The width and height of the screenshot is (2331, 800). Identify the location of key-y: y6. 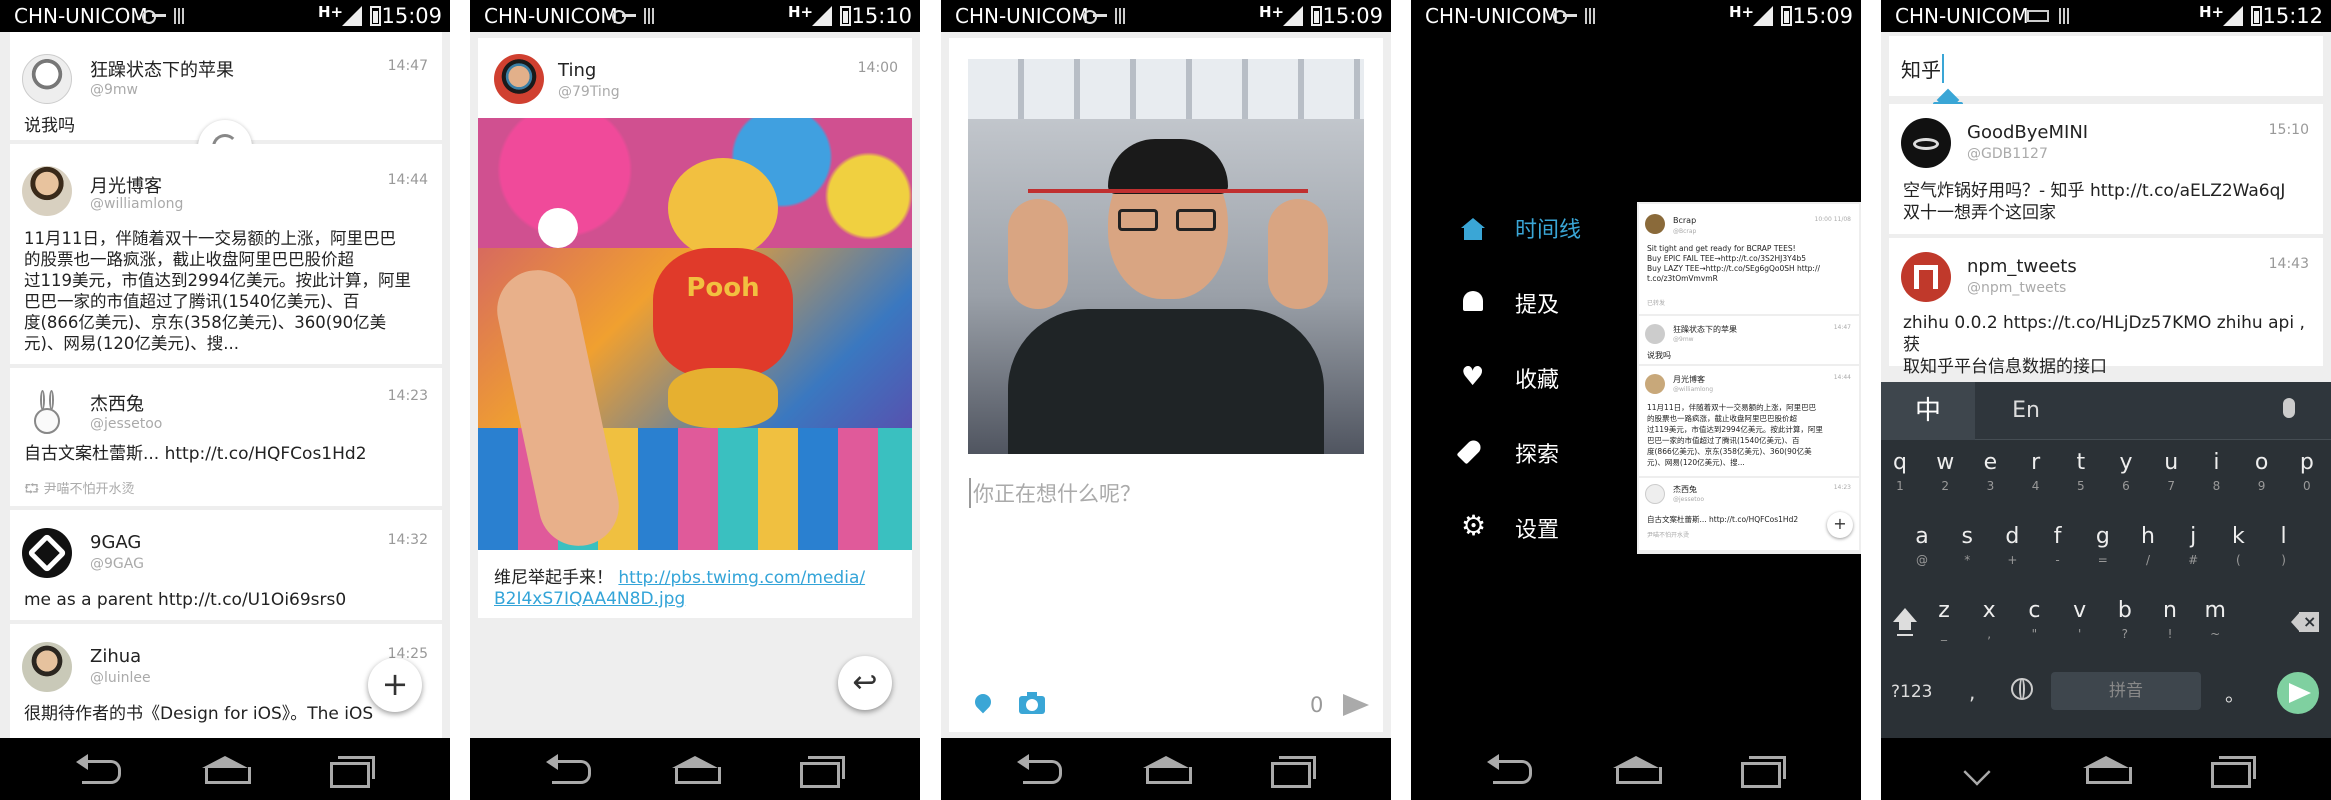
(2126, 478).